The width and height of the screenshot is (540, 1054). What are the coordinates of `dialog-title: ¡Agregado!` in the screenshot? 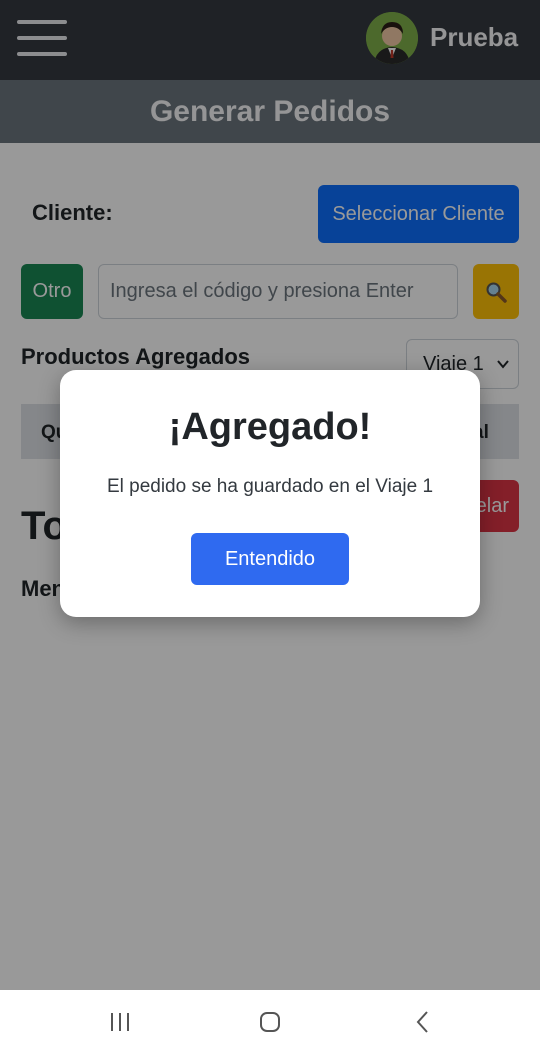 It's located at (270, 427).